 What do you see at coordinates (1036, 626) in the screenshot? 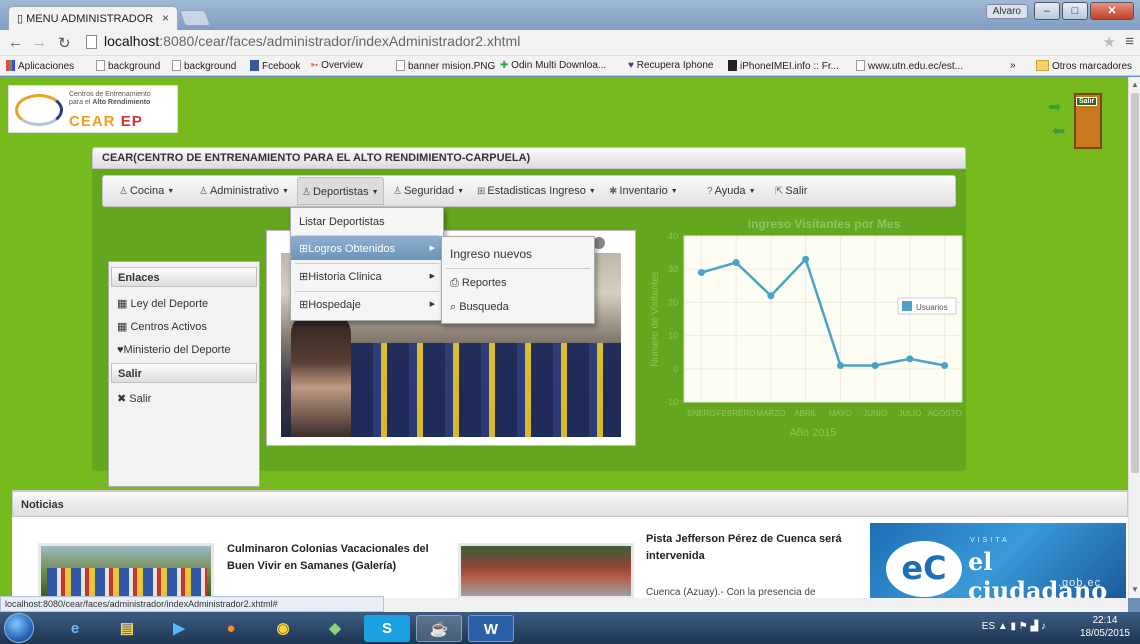
I see `signal-icon: ▟` at bounding box center [1036, 626].